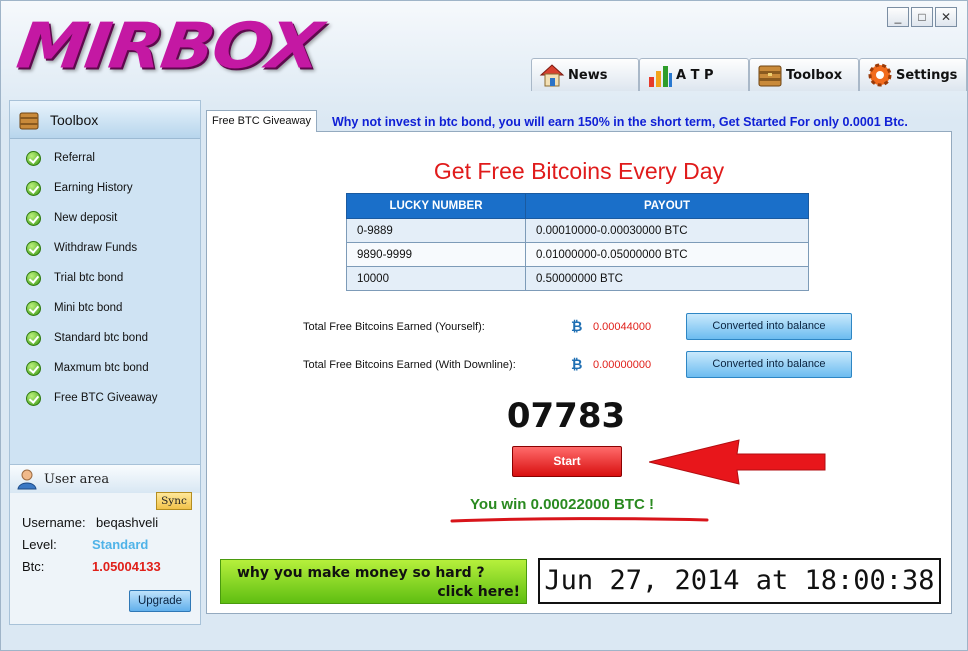 The width and height of the screenshot is (968, 651). Describe the element at coordinates (361, 573) in the screenshot. I see `promo-line-1: why you make money so hard ?` at that location.